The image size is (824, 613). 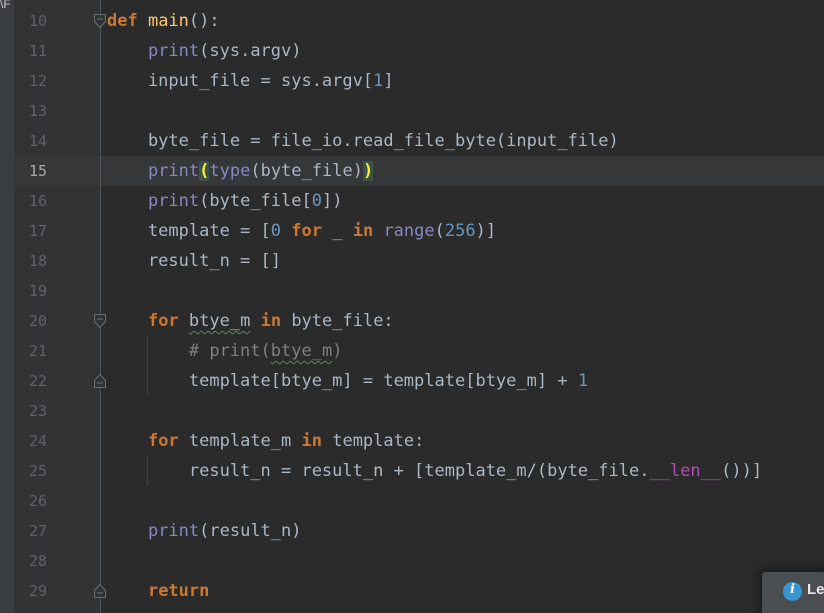 What do you see at coordinates (460, 231) in the screenshot?
I see `code-token: 256` at bounding box center [460, 231].